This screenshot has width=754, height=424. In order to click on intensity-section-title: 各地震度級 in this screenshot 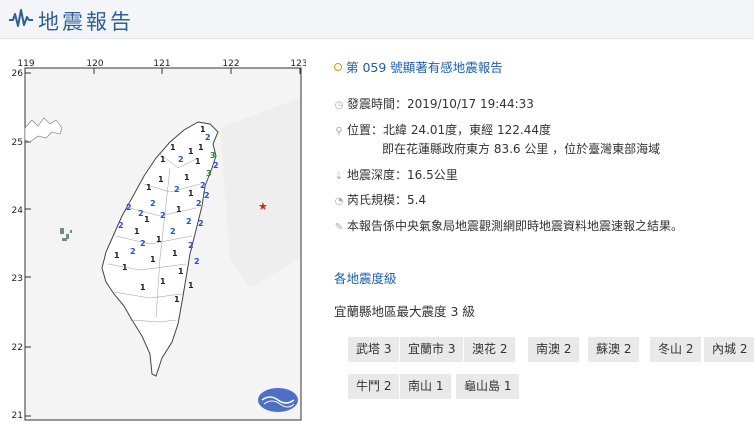, I will do `click(365, 278)`.